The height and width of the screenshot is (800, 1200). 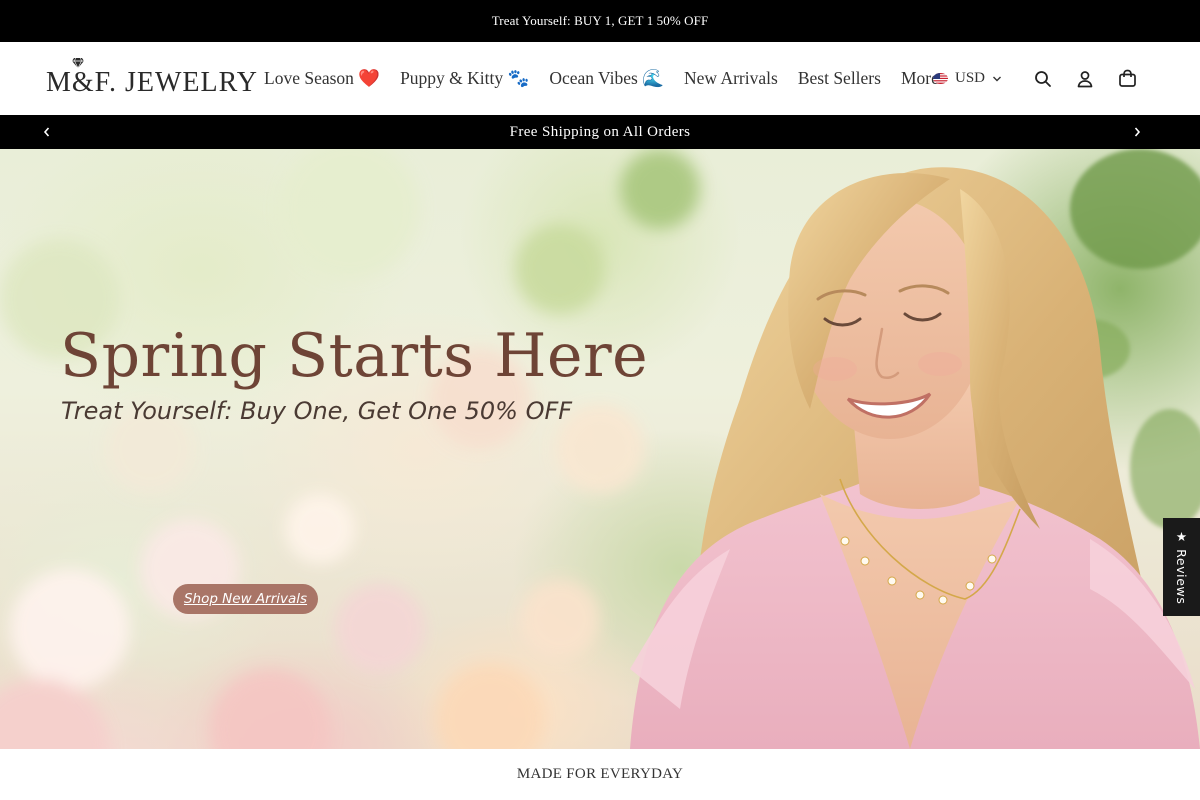 I want to click on promo-bar: Treat Yourself: BUY 1, GET 1 50% OFF, so click(x=600, y=21).